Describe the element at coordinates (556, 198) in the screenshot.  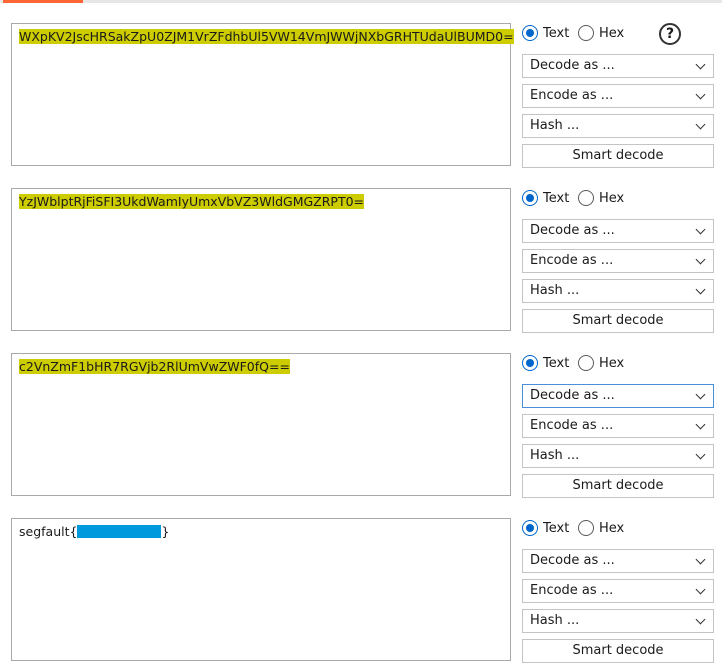
I see `text-radio-label-2: Text` at that location.